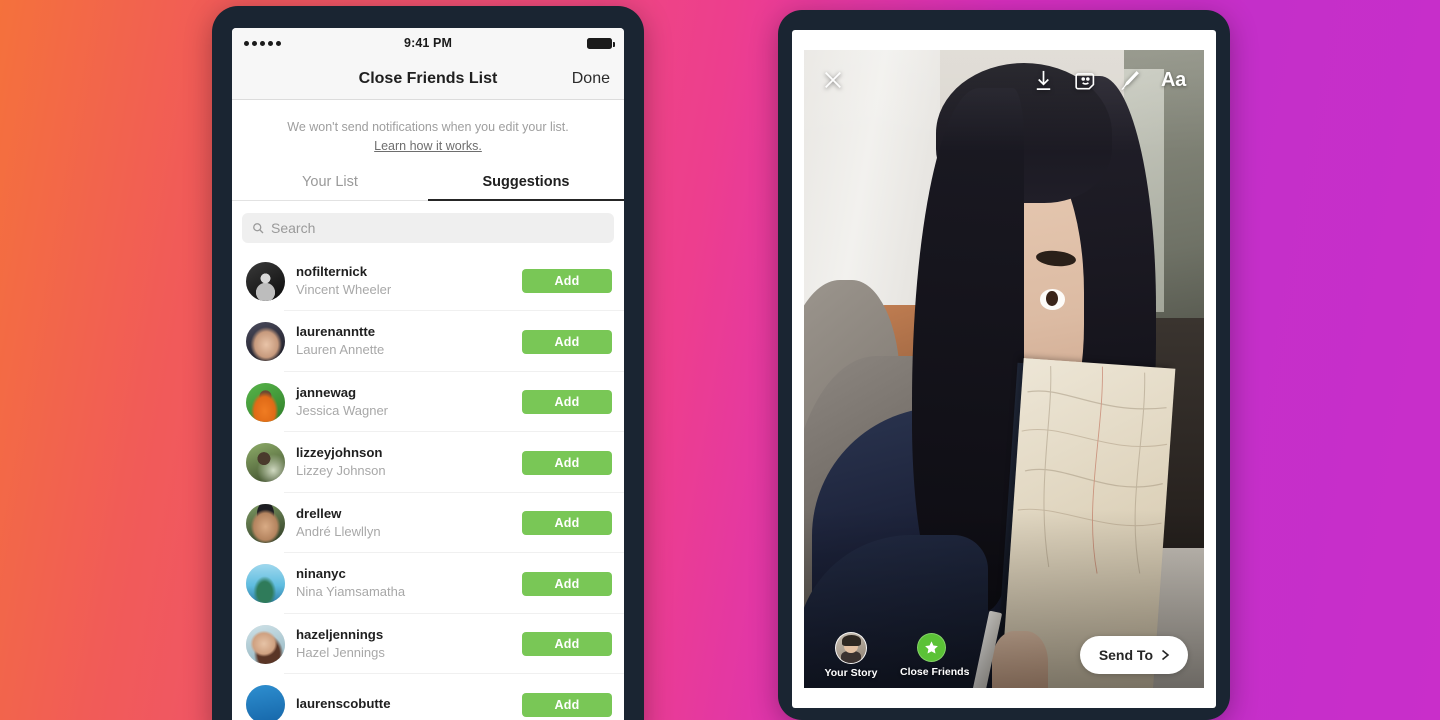 The width and height of the screenshot is (1440, 720). Describe the element at coordinates (1043, 80) in the screenshot. I see `download-icon` at that location.